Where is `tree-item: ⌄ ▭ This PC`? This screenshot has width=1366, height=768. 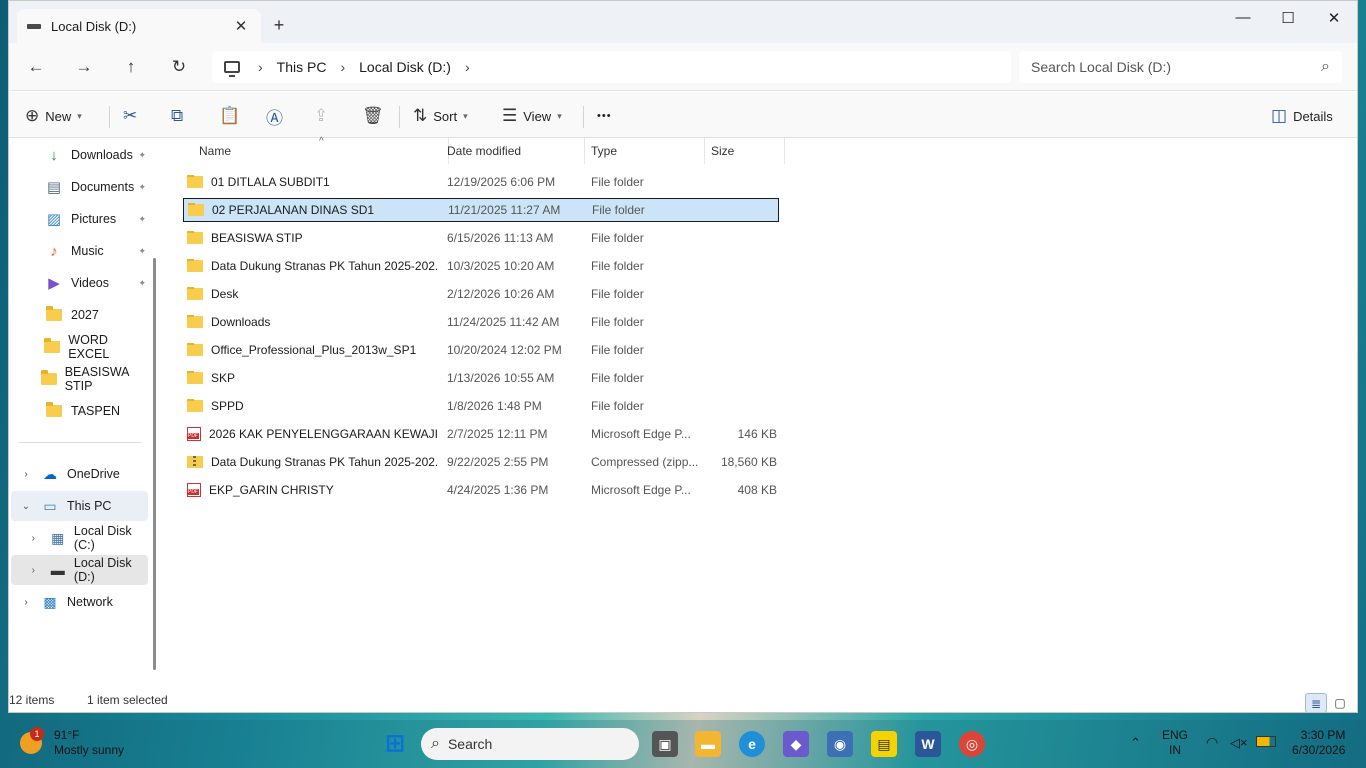 tree-item: ⌄ ▭ This PC is located at coordinates (79, 506).